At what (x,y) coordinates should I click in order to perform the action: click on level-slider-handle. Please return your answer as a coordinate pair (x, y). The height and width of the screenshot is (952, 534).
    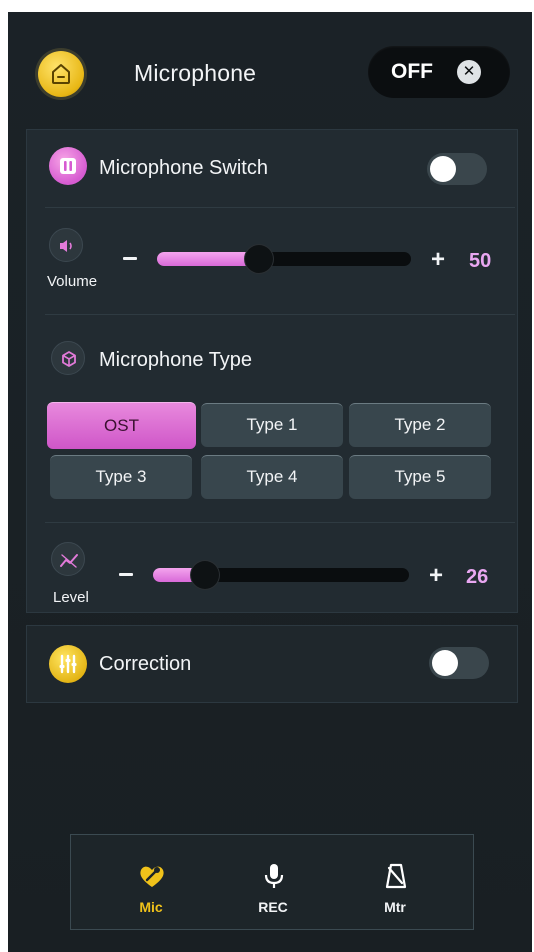
    Looking at the image, I should click on (205, 575).